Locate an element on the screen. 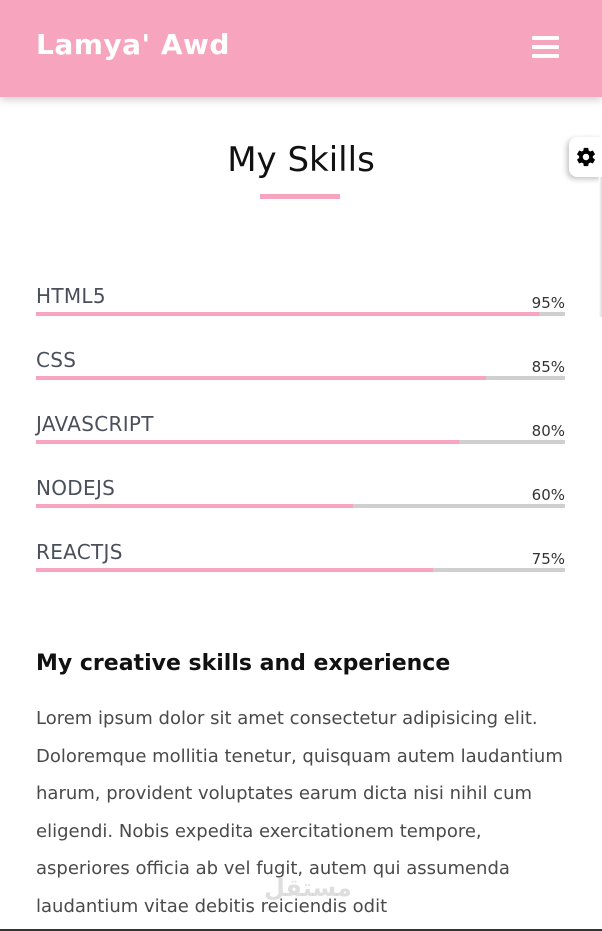 The image size is (602, 931). skill-percent: 80% is located at coordinates (548, 431).